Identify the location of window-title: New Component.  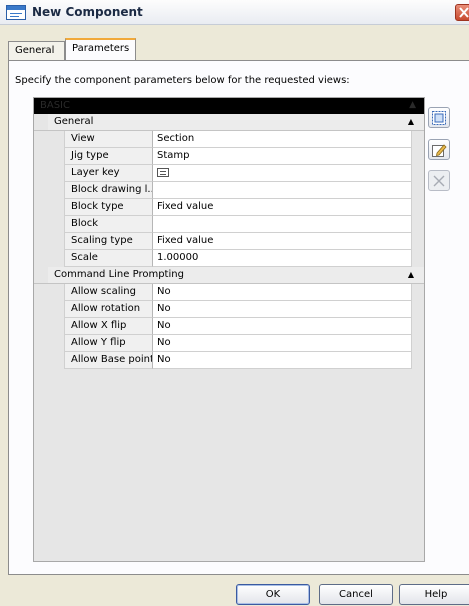
(87, 12).